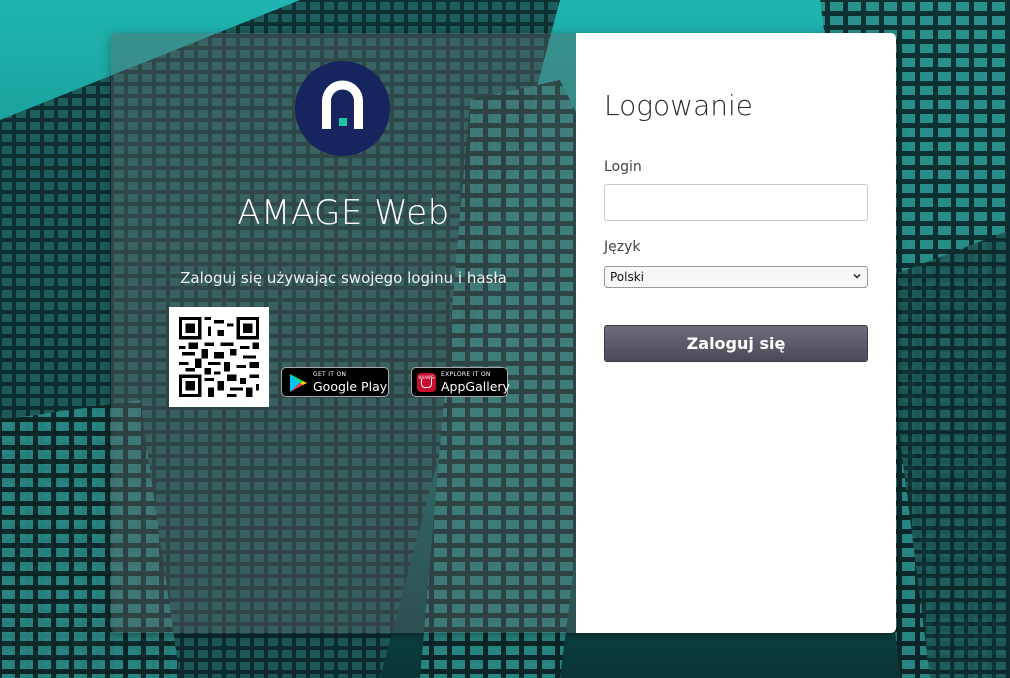 This screenshot has height=678, width=1010. What do you see at coordinates (475, 386) in the screenshot?
I see `appgallery-big-text: AppGallery` at bounding box center [475, 386].